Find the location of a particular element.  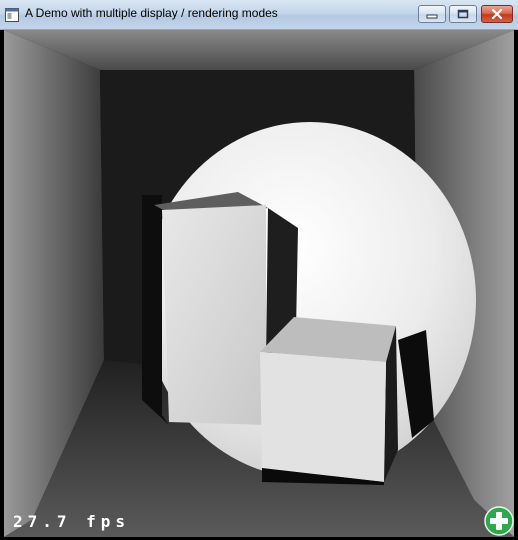

maximize-button is located at coordinates (463, 14).